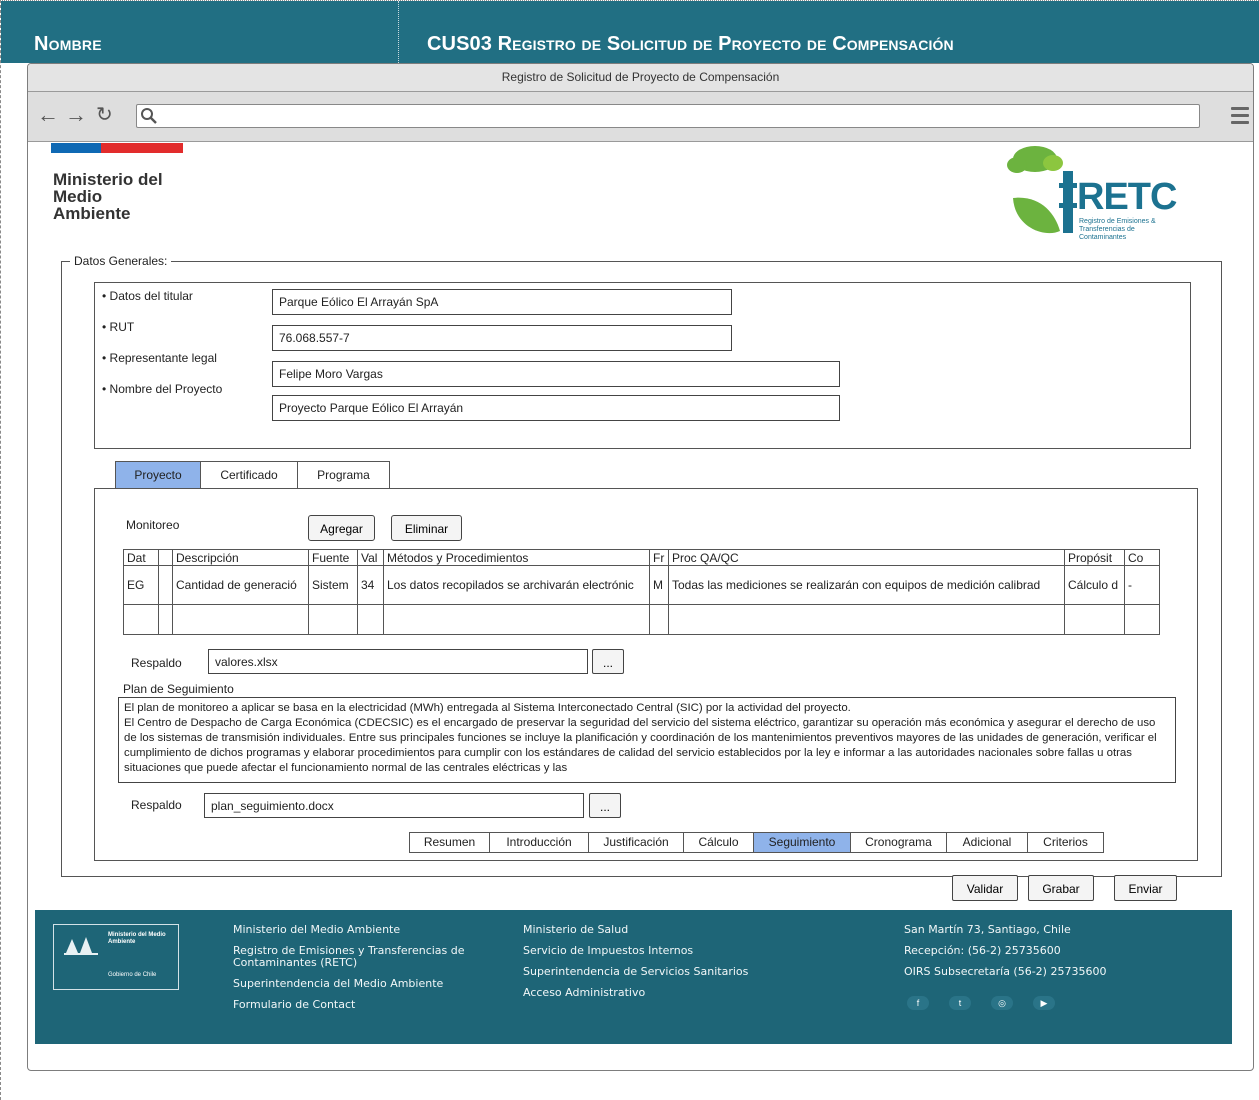 Image resolution: width=1259 pixels, height=1100 pixels. Describe the element at coordinates (158, 475) in the screenshot. I see `tab-proyecto: Proyecto` at that location.